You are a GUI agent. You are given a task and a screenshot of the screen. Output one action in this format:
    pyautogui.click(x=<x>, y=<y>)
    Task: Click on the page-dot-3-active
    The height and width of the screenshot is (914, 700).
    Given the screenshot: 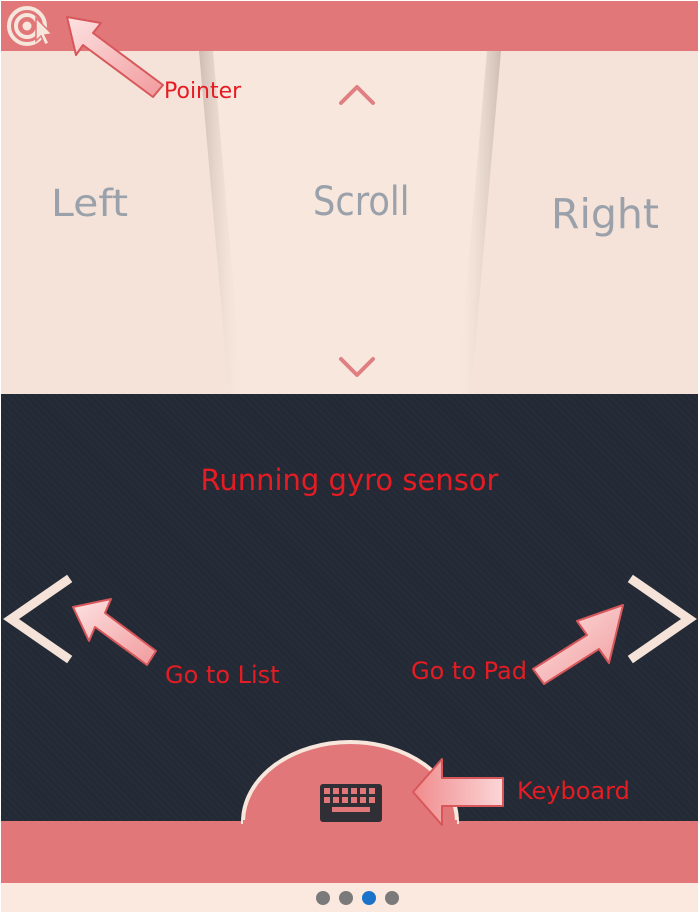 What is the action you would take?
    pyautogui.click(x=369, y=898)
    